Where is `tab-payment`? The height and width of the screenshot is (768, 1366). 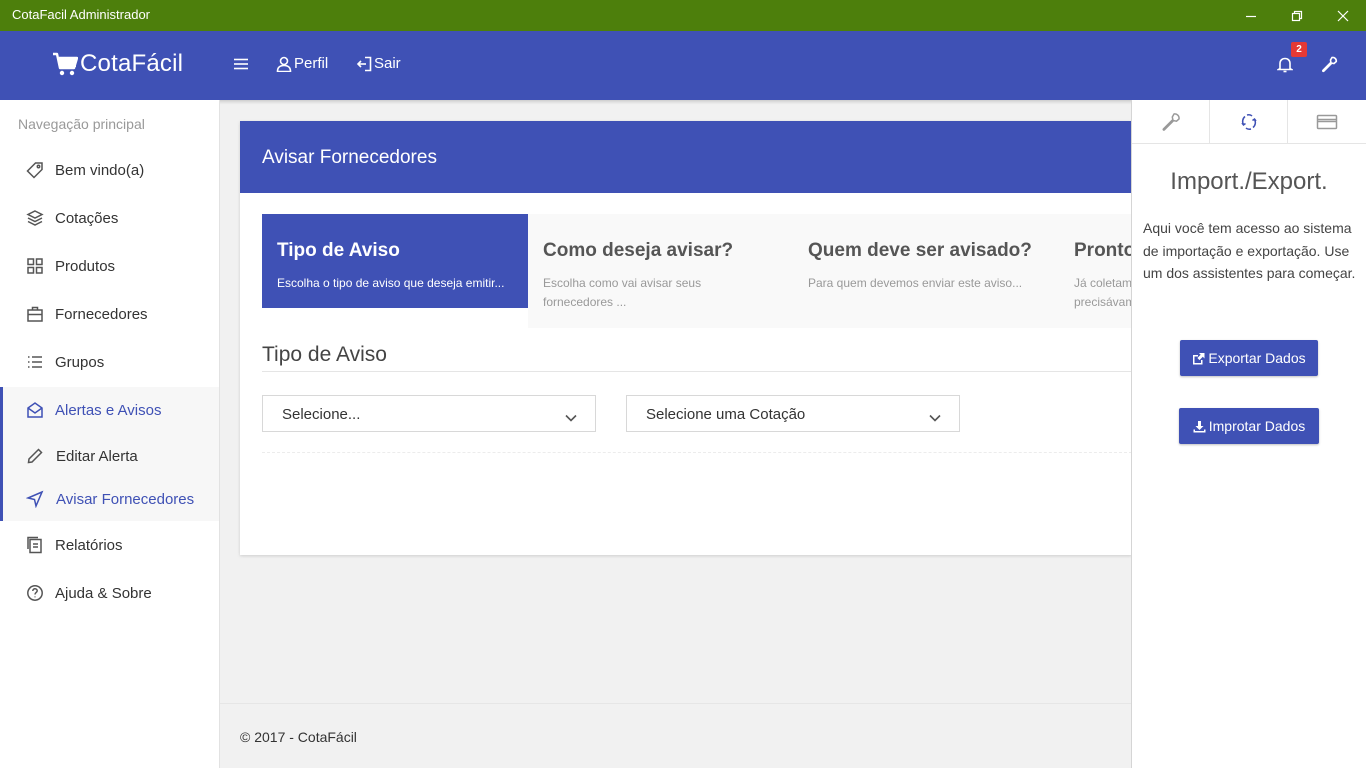 tab-payment is located at coordinates (1327, 122).